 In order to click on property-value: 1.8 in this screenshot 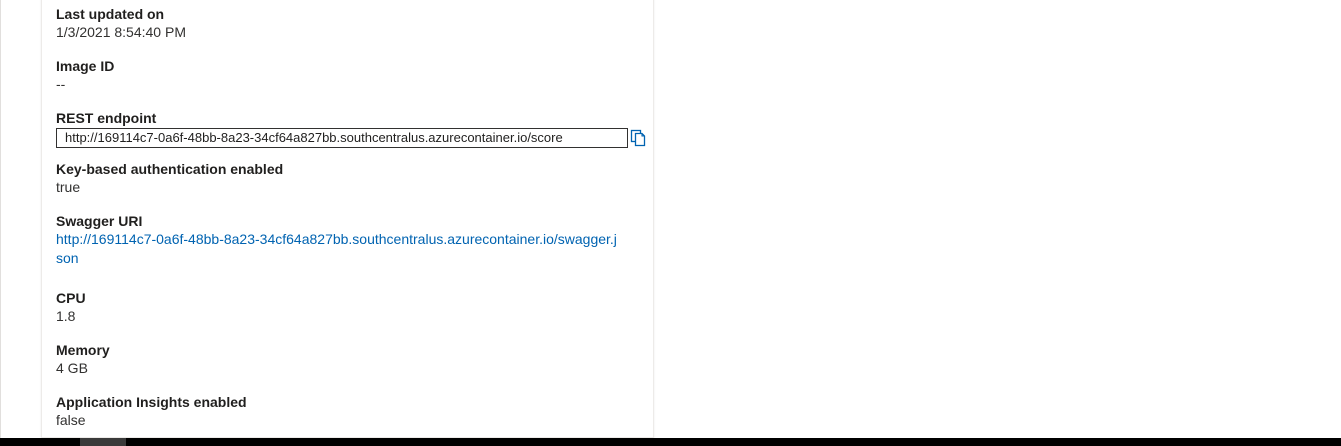, I will do `click(66, 316)`.